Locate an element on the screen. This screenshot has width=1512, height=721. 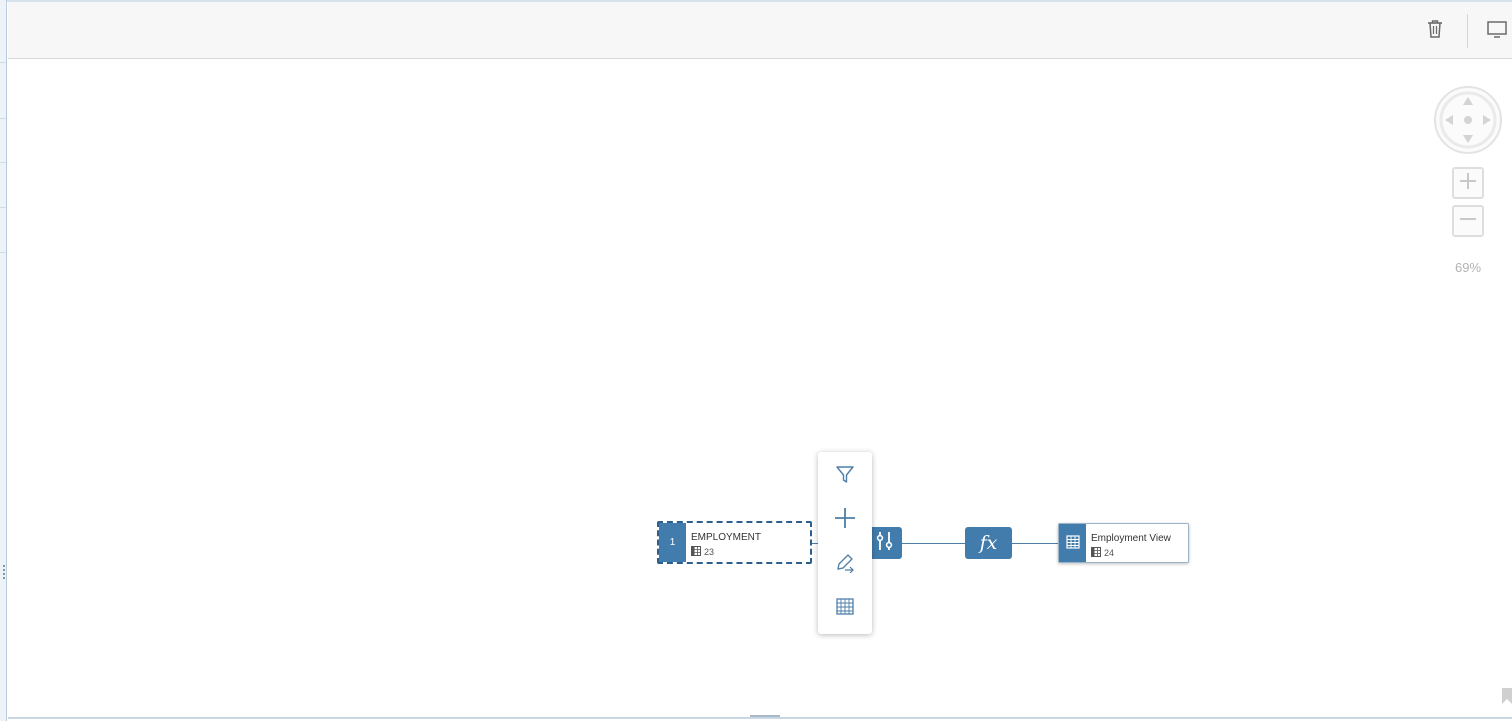
calculation-node: fx is located at coordinates (988, 543).